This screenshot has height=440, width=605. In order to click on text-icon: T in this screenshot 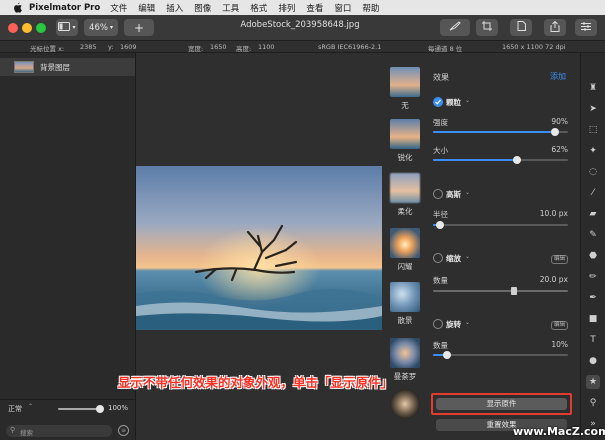, I will do `click(593, 340)`.